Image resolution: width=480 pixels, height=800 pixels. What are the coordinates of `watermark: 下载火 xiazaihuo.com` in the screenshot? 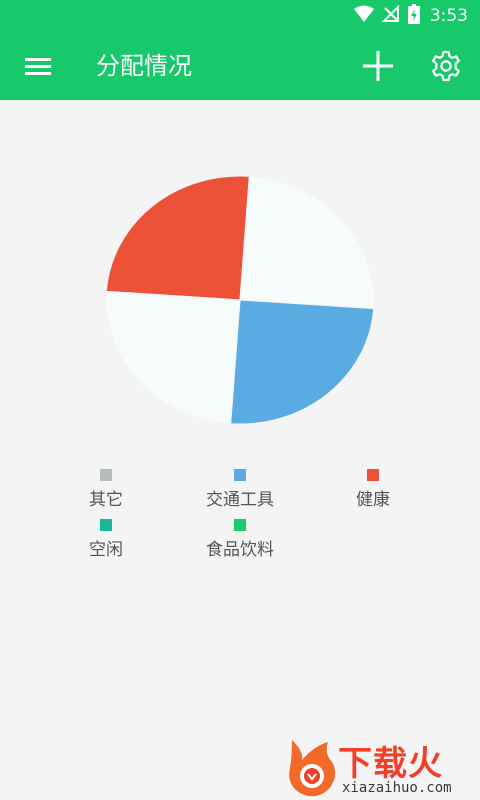 It's located at (382, 768).